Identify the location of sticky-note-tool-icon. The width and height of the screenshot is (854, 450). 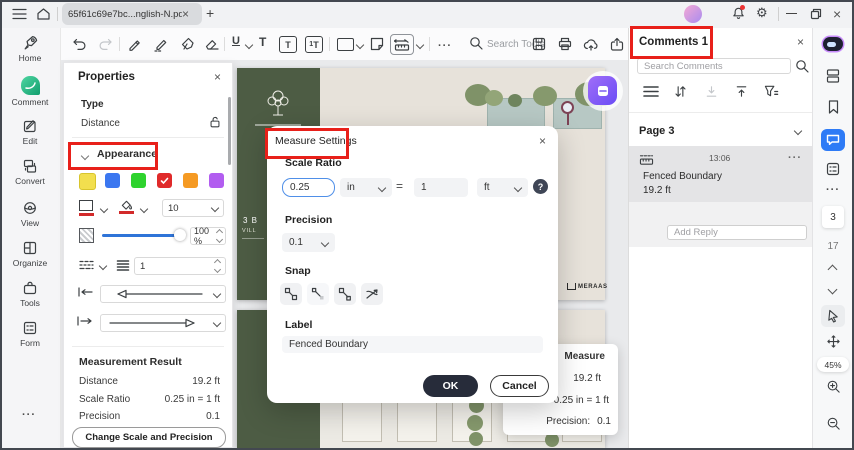
(377, 44).